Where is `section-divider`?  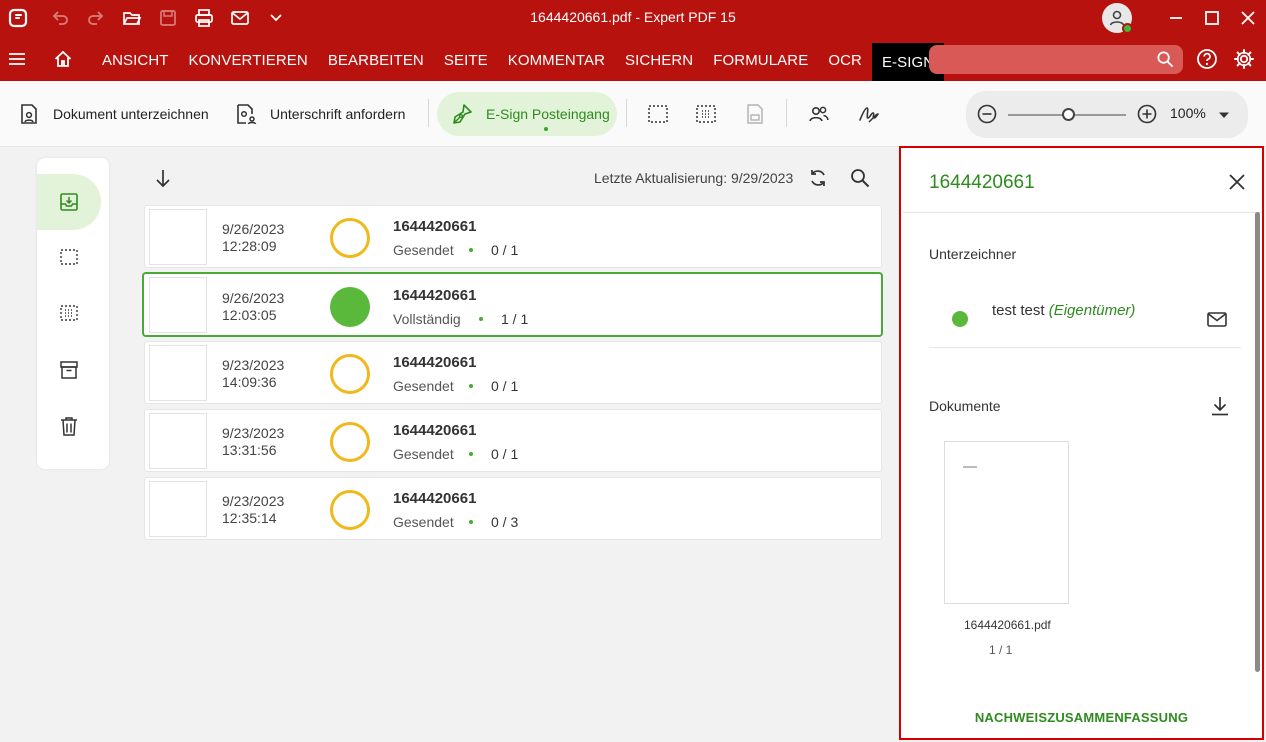 section-divider is located at coordinates (1085, 347).